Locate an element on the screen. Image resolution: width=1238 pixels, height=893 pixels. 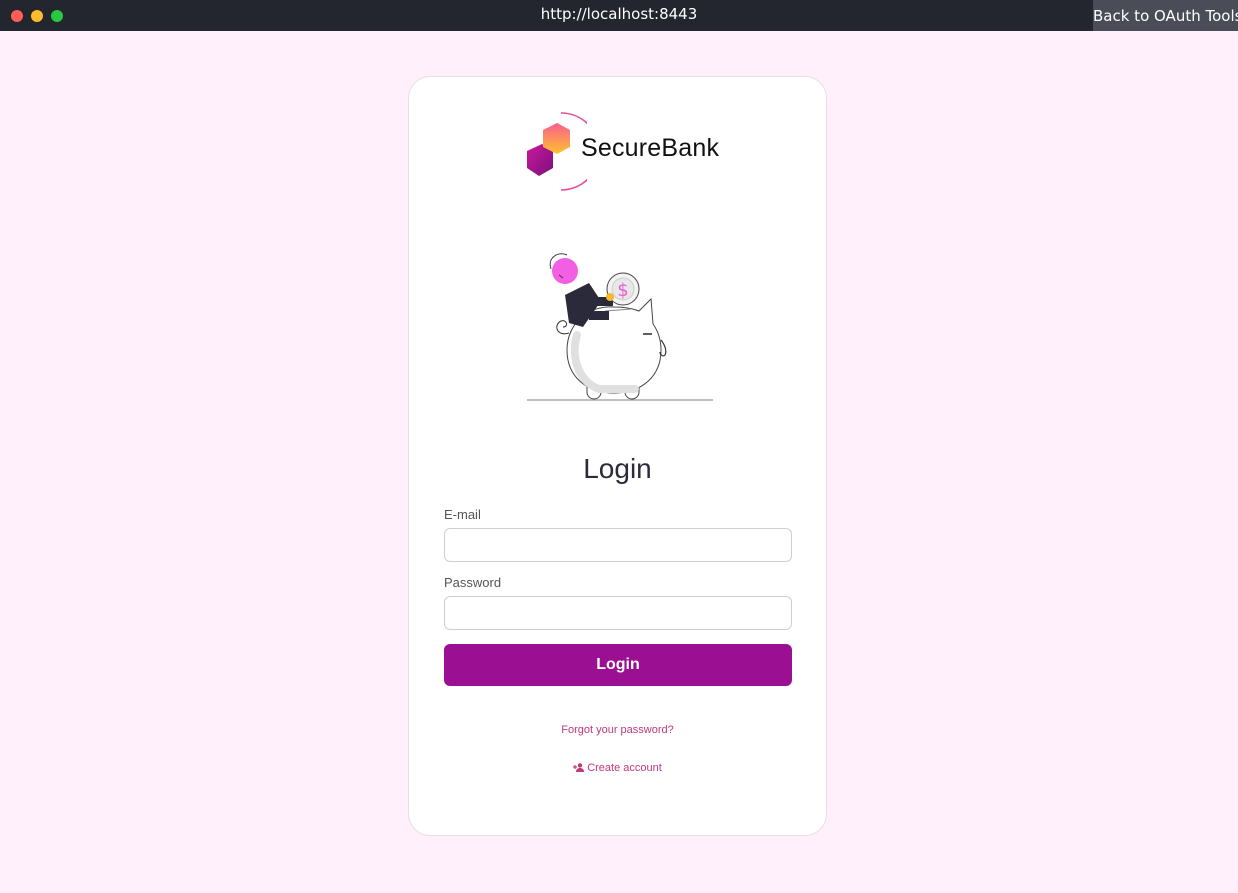
login-button: Login is located at coordinates (618, 665).